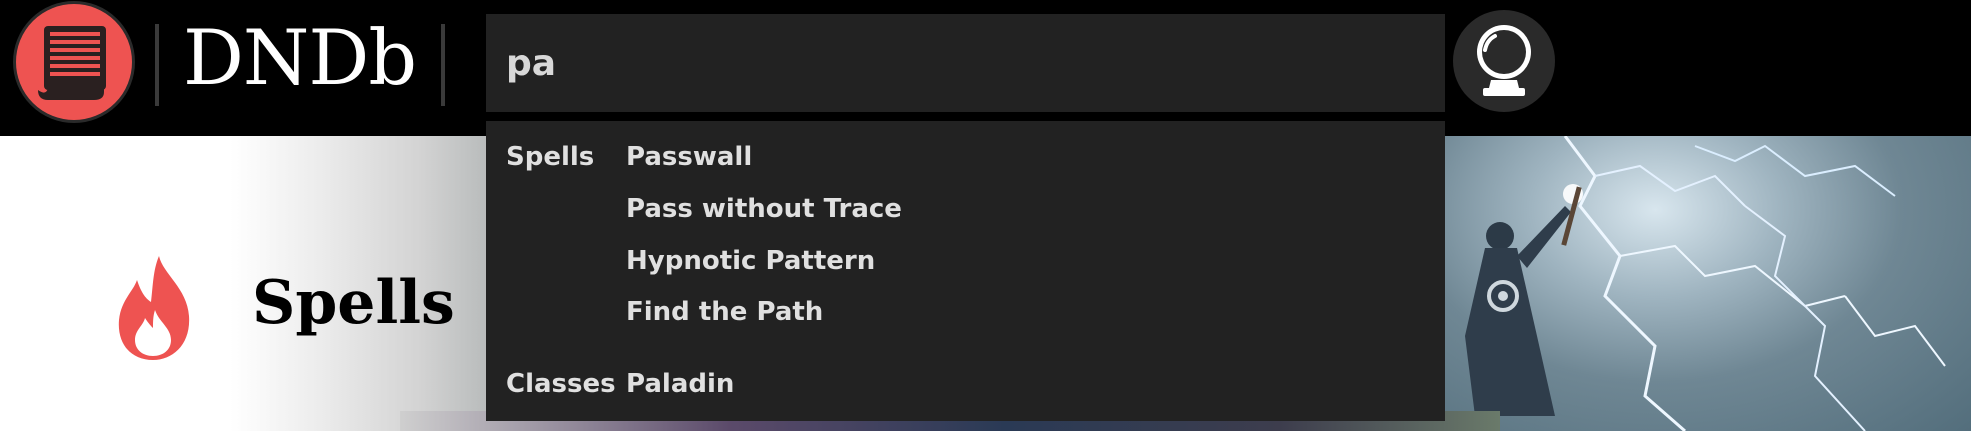 The image size is (1971, 431). Describe the element at coordinates (300, 58) in the screenshot. I see `brand-name: DNDb` at that location.